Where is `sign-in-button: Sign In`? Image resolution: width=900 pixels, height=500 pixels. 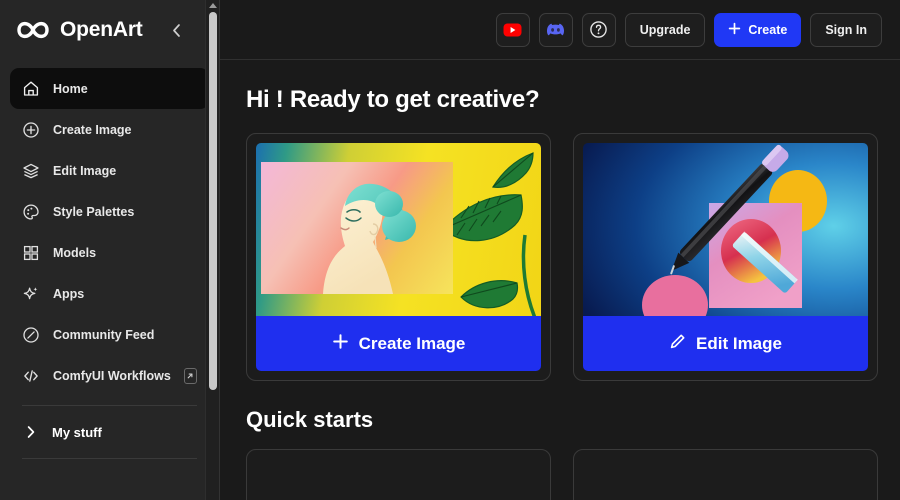 sign-in-button: Sign In is located at coordinates (846, 29).